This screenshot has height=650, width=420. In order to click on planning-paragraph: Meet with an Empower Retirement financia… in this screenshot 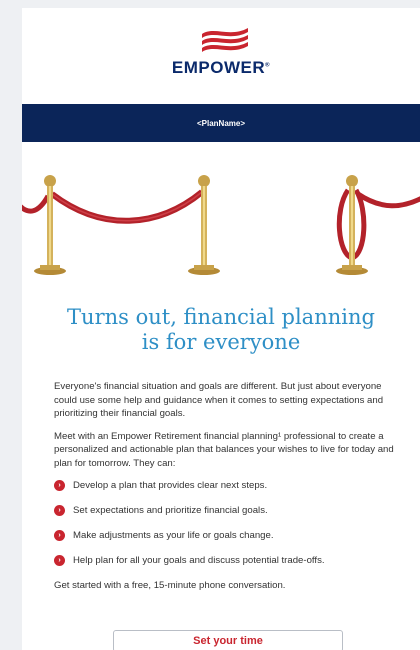, I will do `click(224, 449)`.